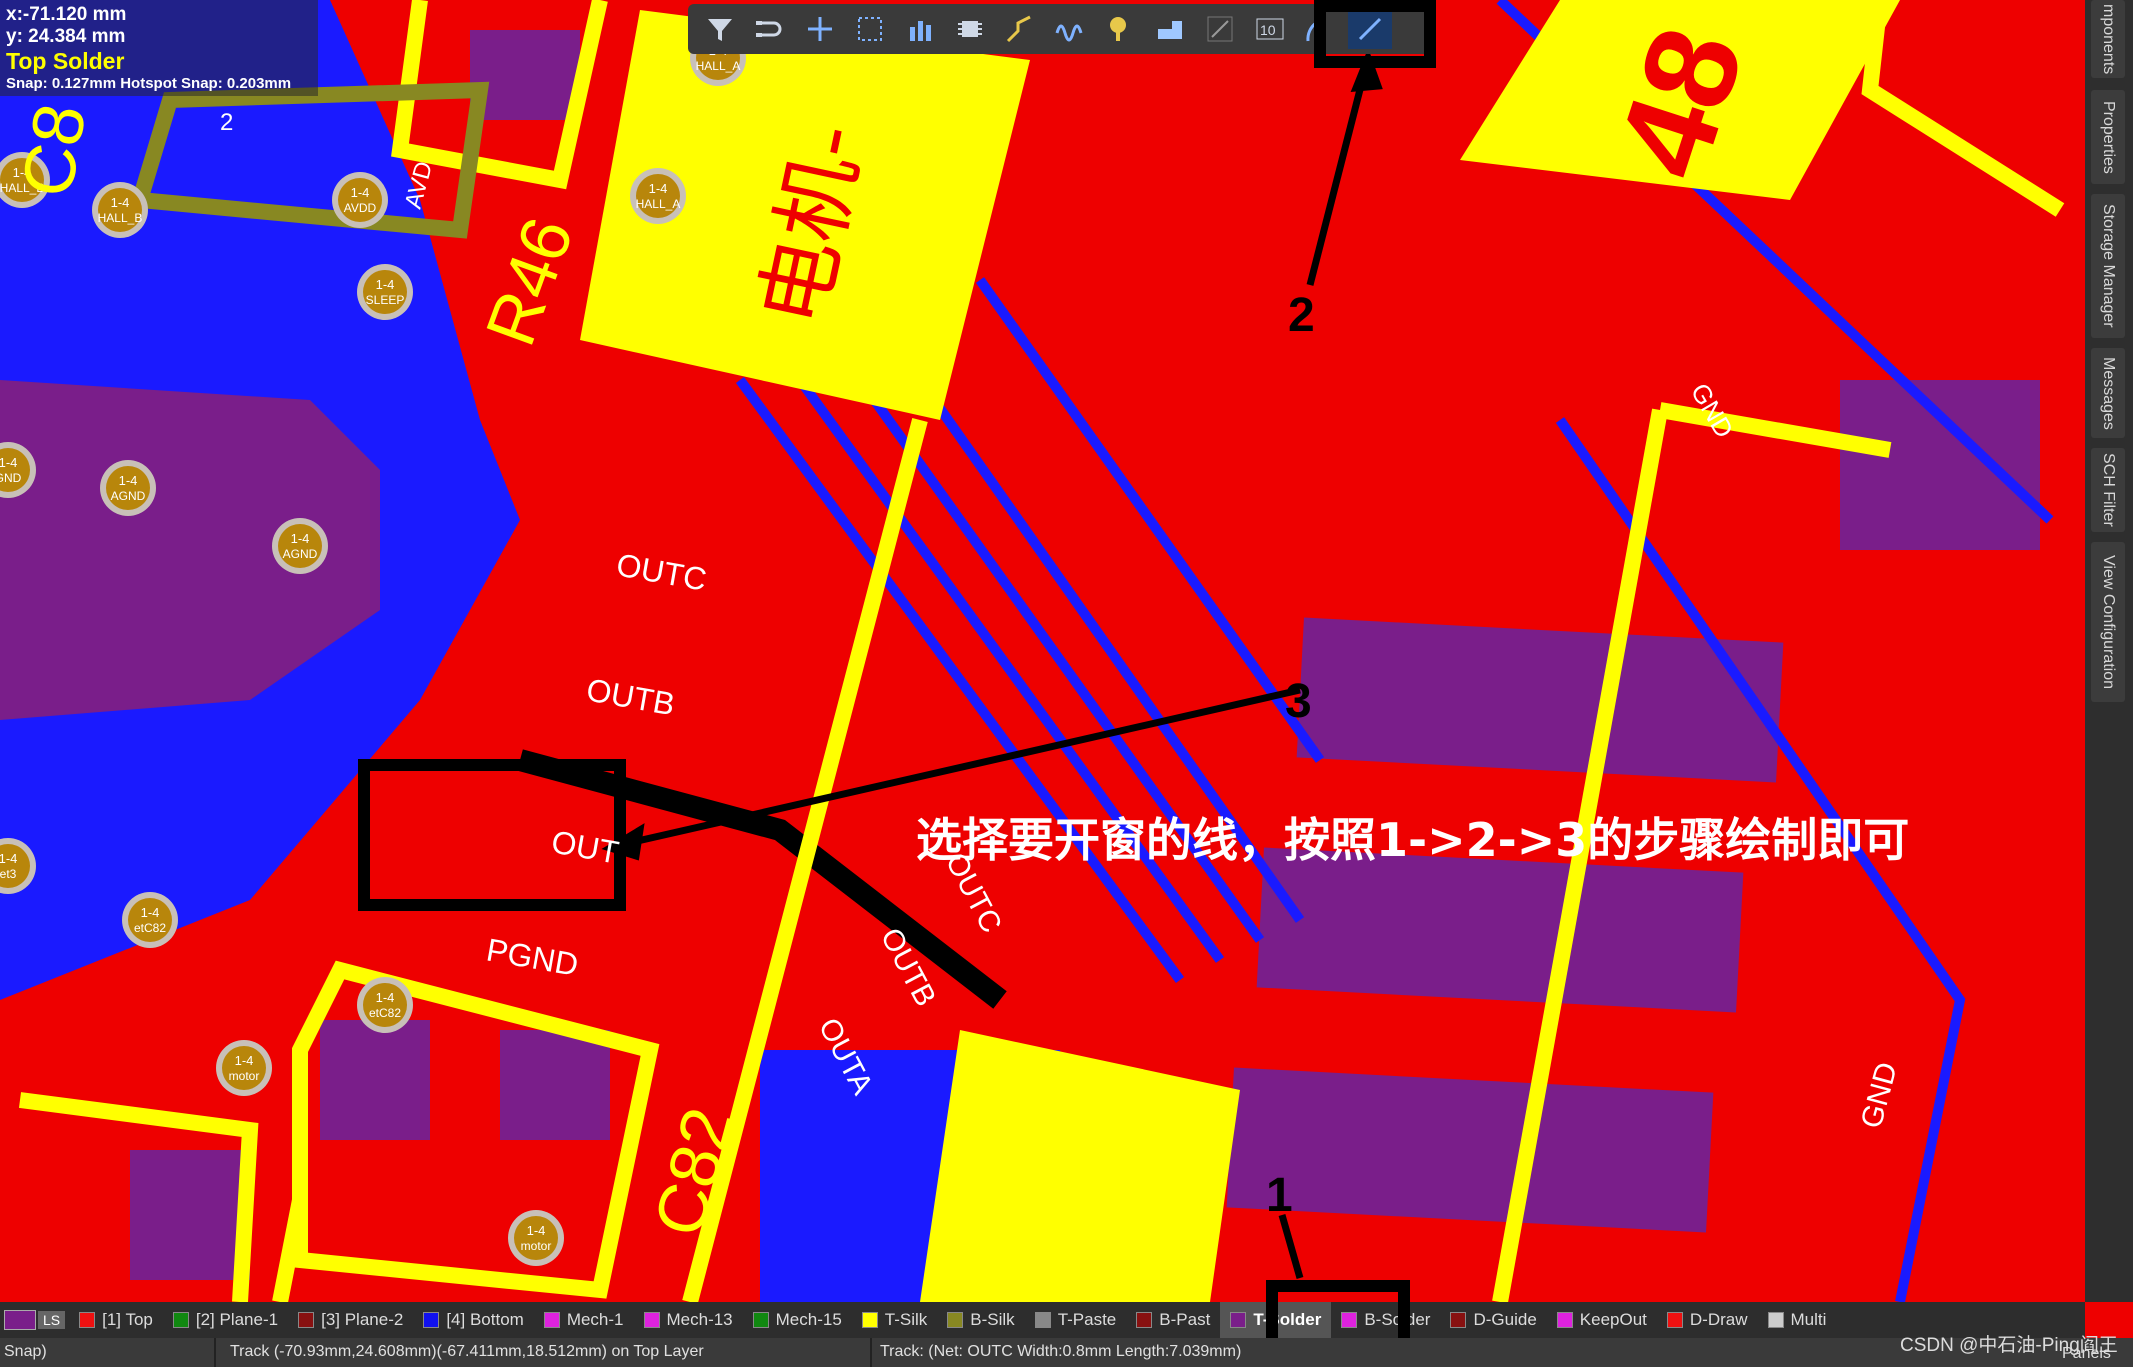  I want to click on route-icon, so click(1020, 29).